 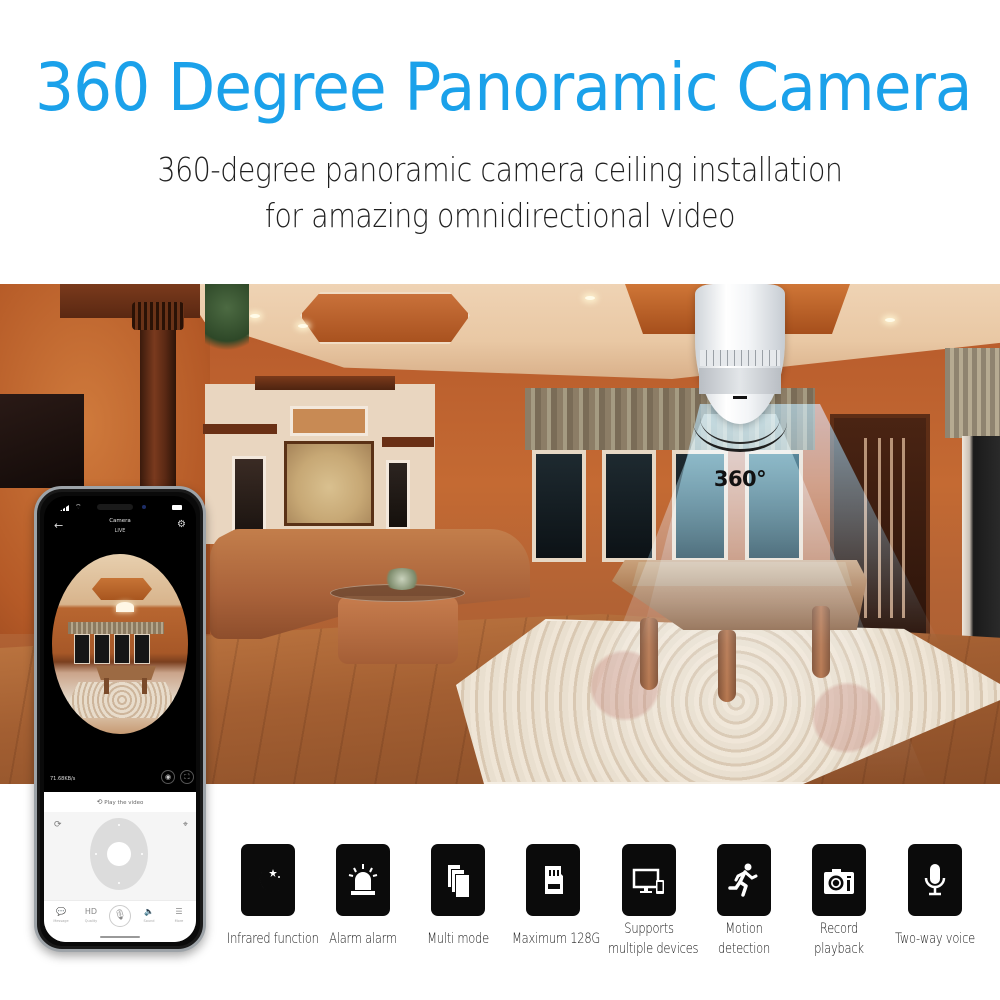 I want to click on wifi-icon: ⌔, so click(x=78, y=507).